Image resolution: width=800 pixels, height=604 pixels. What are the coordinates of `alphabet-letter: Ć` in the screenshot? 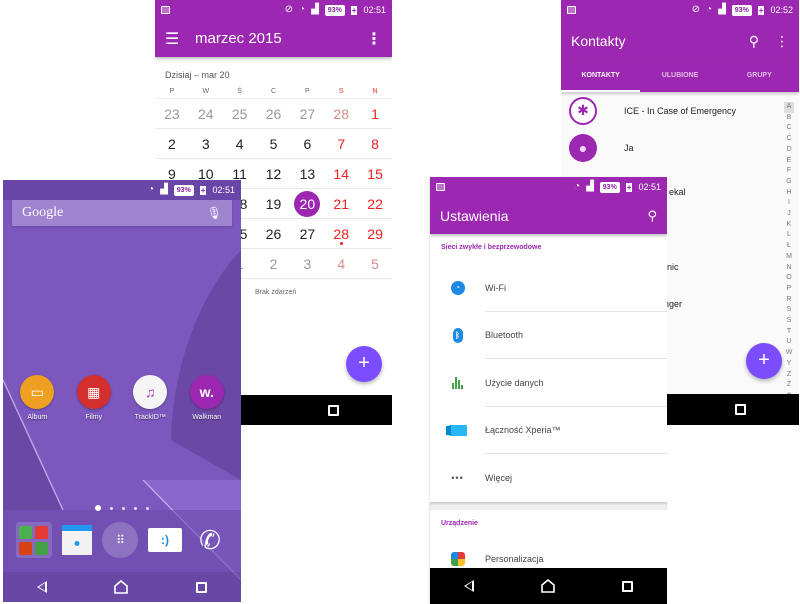 It's located at (788, 139).